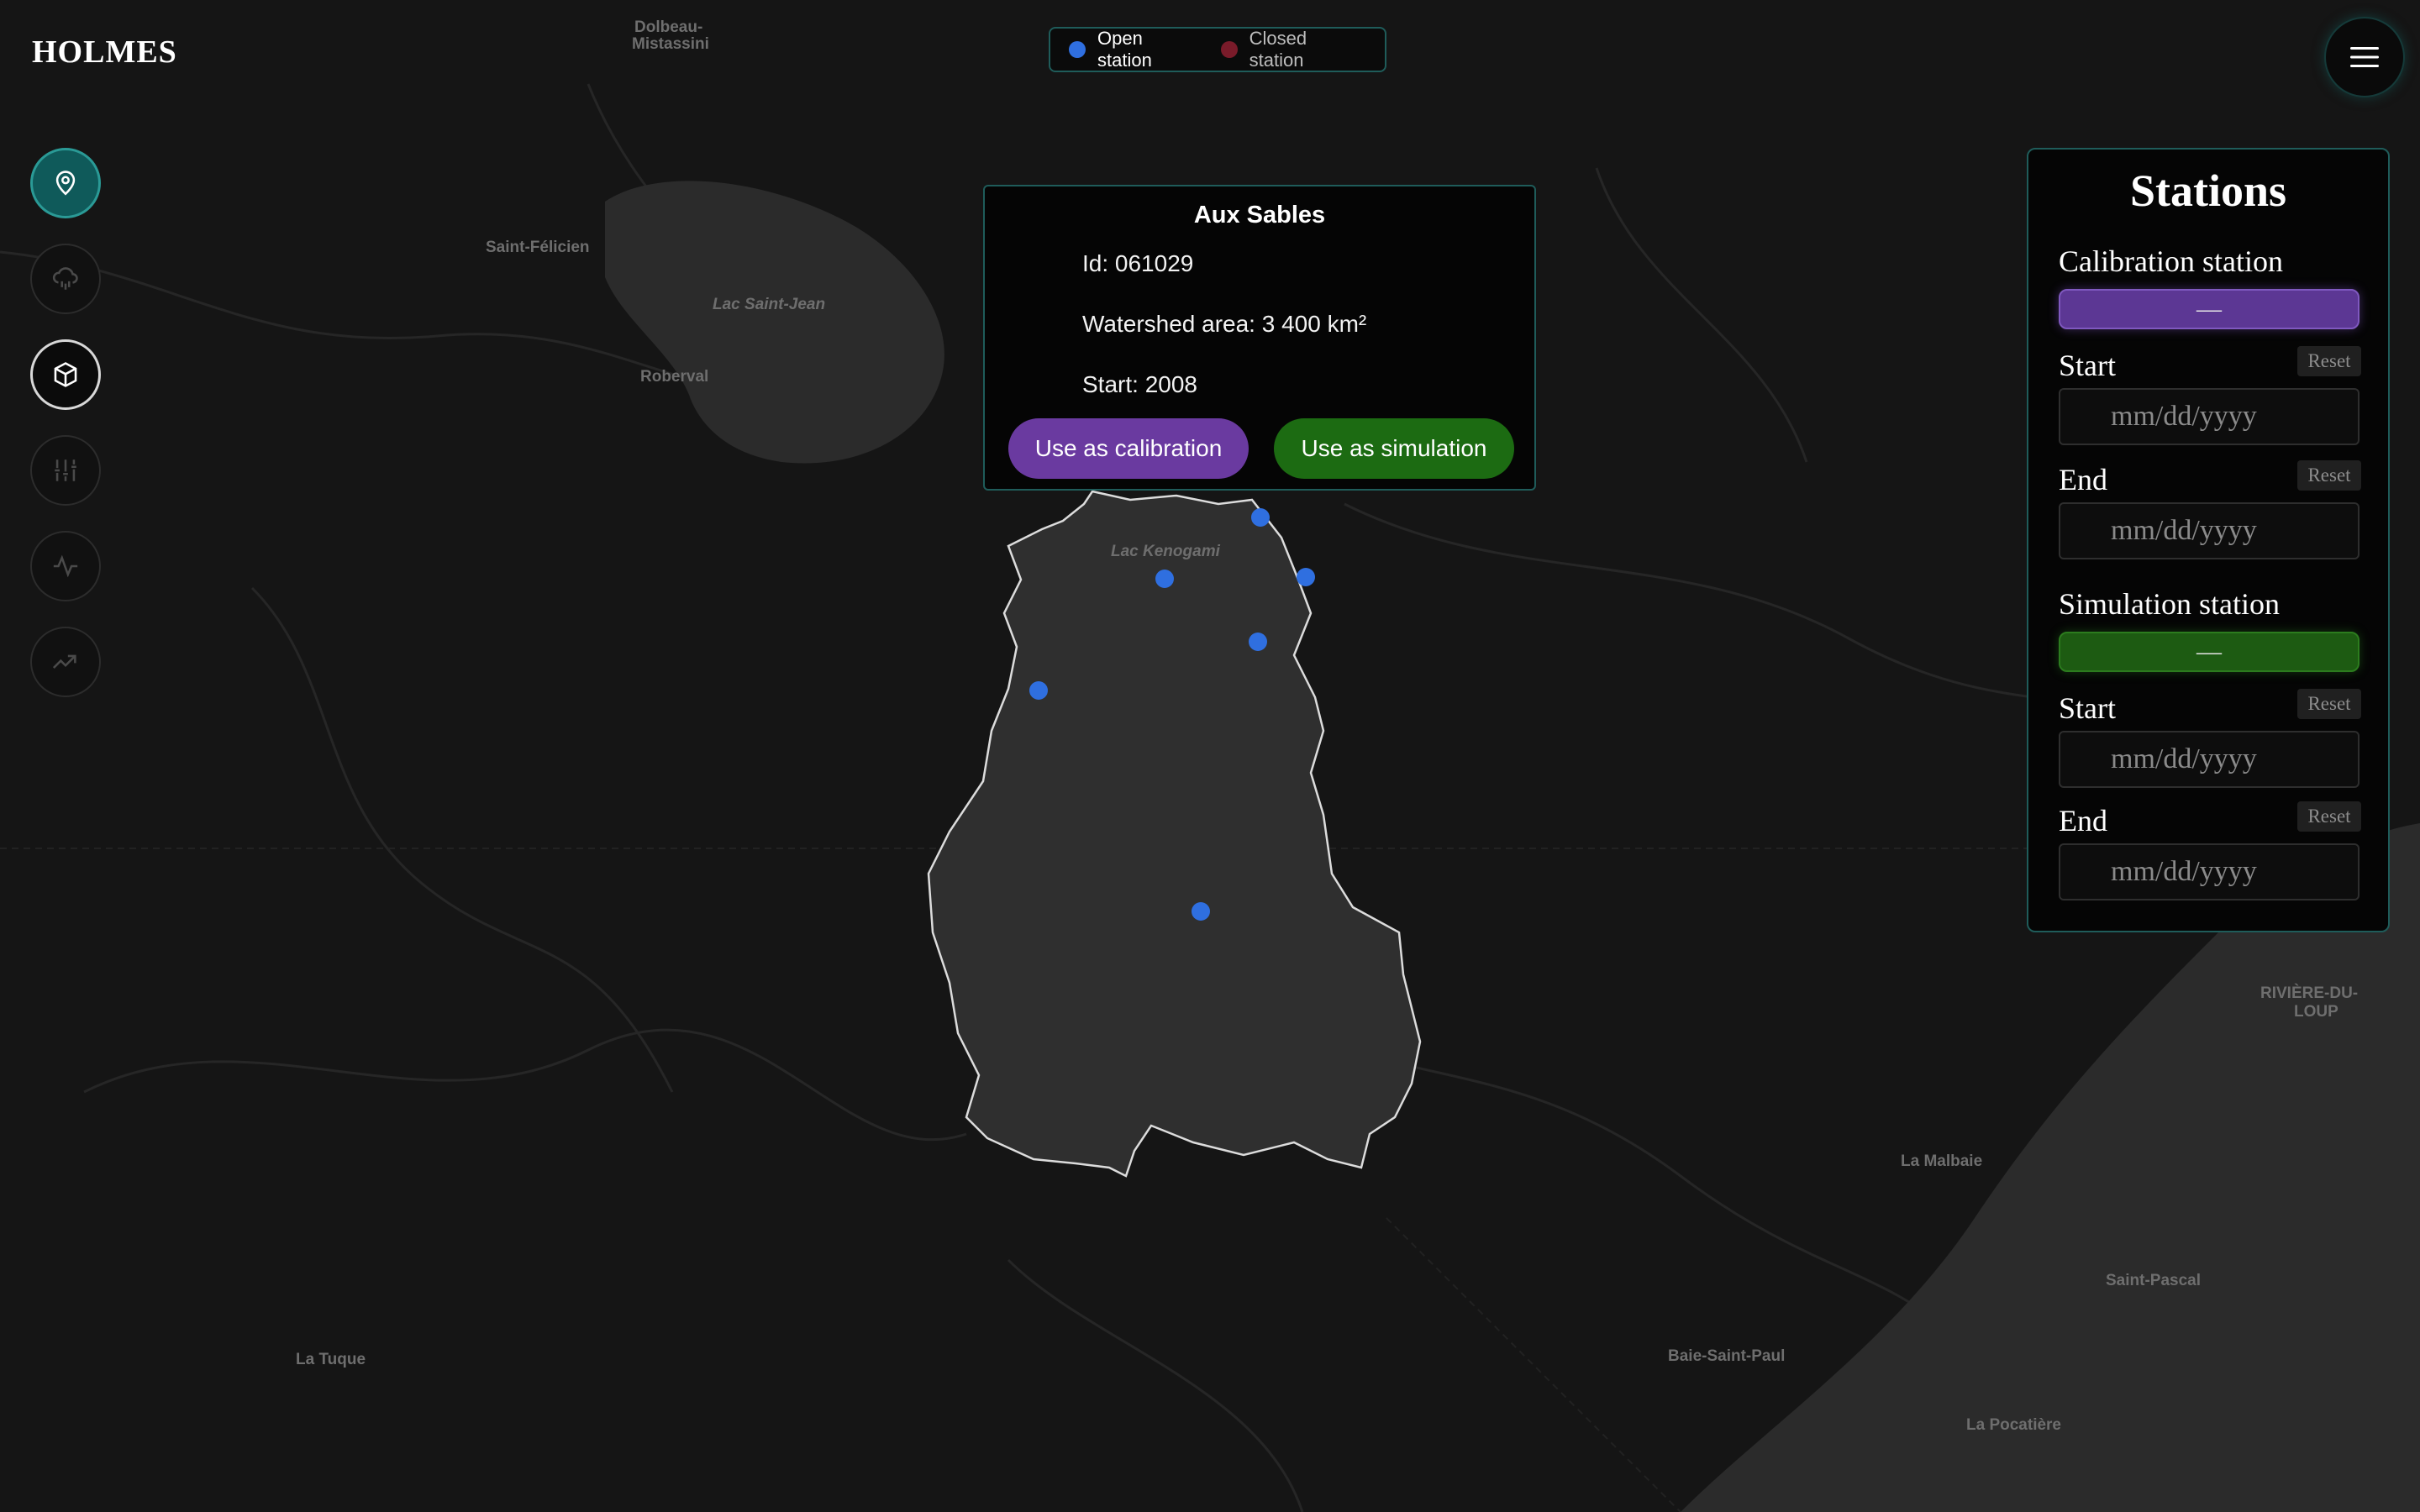 The width and height of the screenshot is (2420, 1512). Describe the element at coordinates (1259, 215) in the screenshot. I see `popup-title: Aux Sables` at that location.